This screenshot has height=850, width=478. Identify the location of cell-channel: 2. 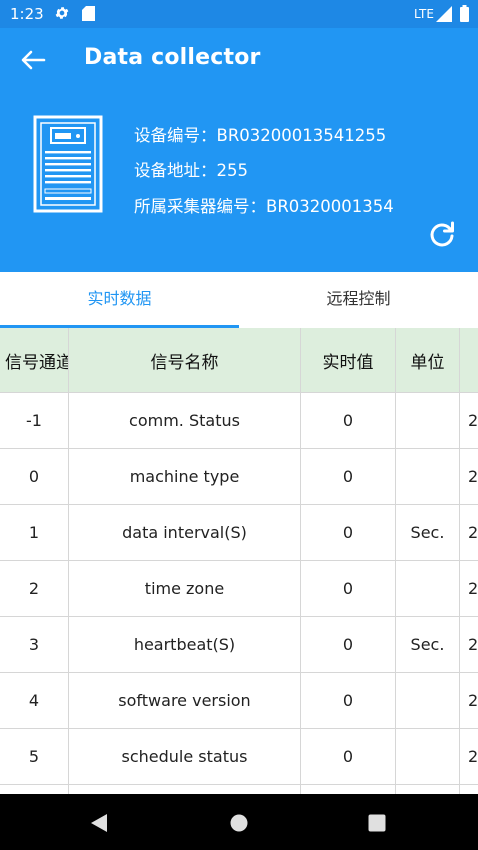
(34, 588).